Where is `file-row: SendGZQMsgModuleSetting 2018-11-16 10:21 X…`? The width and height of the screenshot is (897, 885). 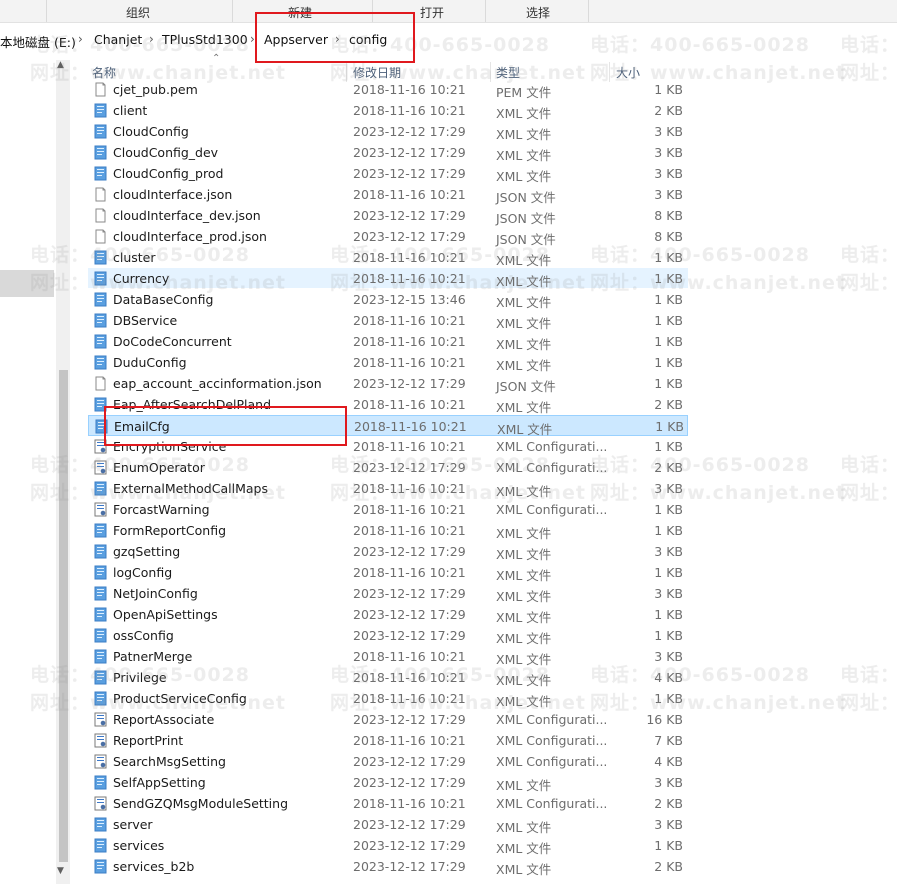
file-row: SendGZQMsgModuleSetting 2018-11-16 10:21 X… is located at coordinates (388, 803).